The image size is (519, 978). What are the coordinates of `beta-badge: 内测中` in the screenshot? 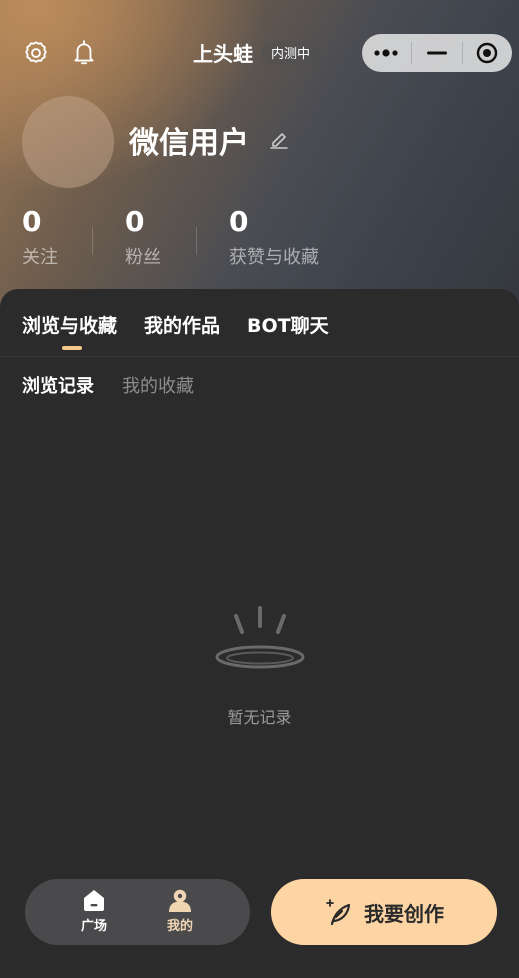 It's located at (291, 52).